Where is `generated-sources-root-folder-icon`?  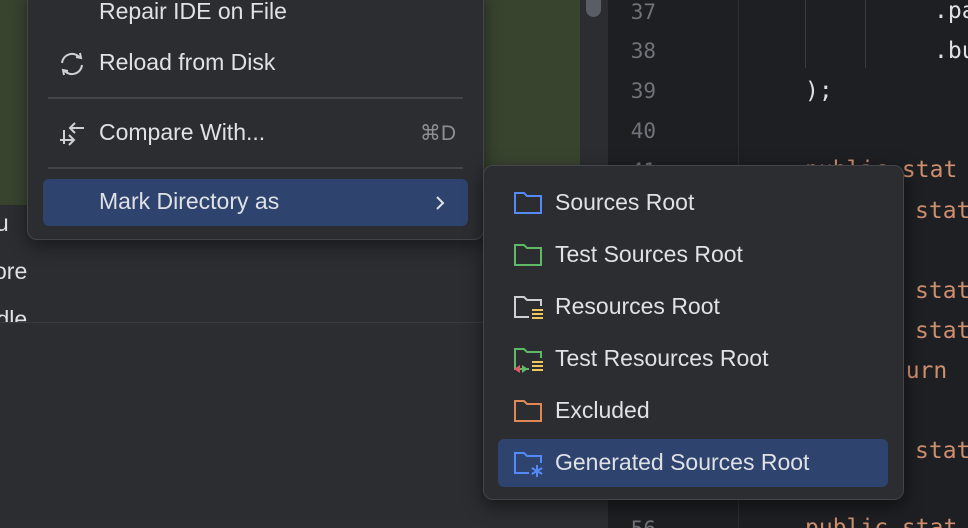 generated-sources-root-folder-icon is located at coordinates (528, 464).